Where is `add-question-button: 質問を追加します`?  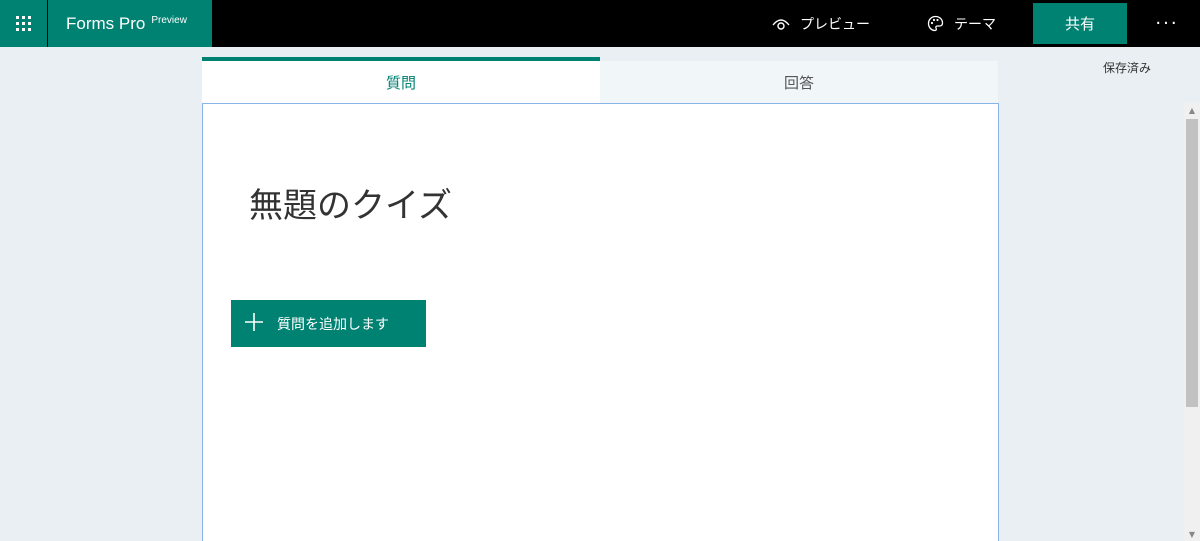 add-question-button: 質問を追加します is located at coordinates (328, 323).